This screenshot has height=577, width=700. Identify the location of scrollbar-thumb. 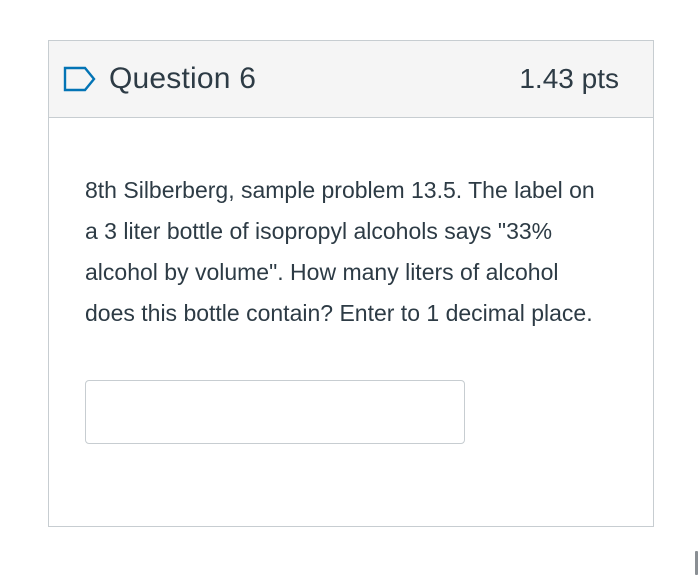
(696, 563).